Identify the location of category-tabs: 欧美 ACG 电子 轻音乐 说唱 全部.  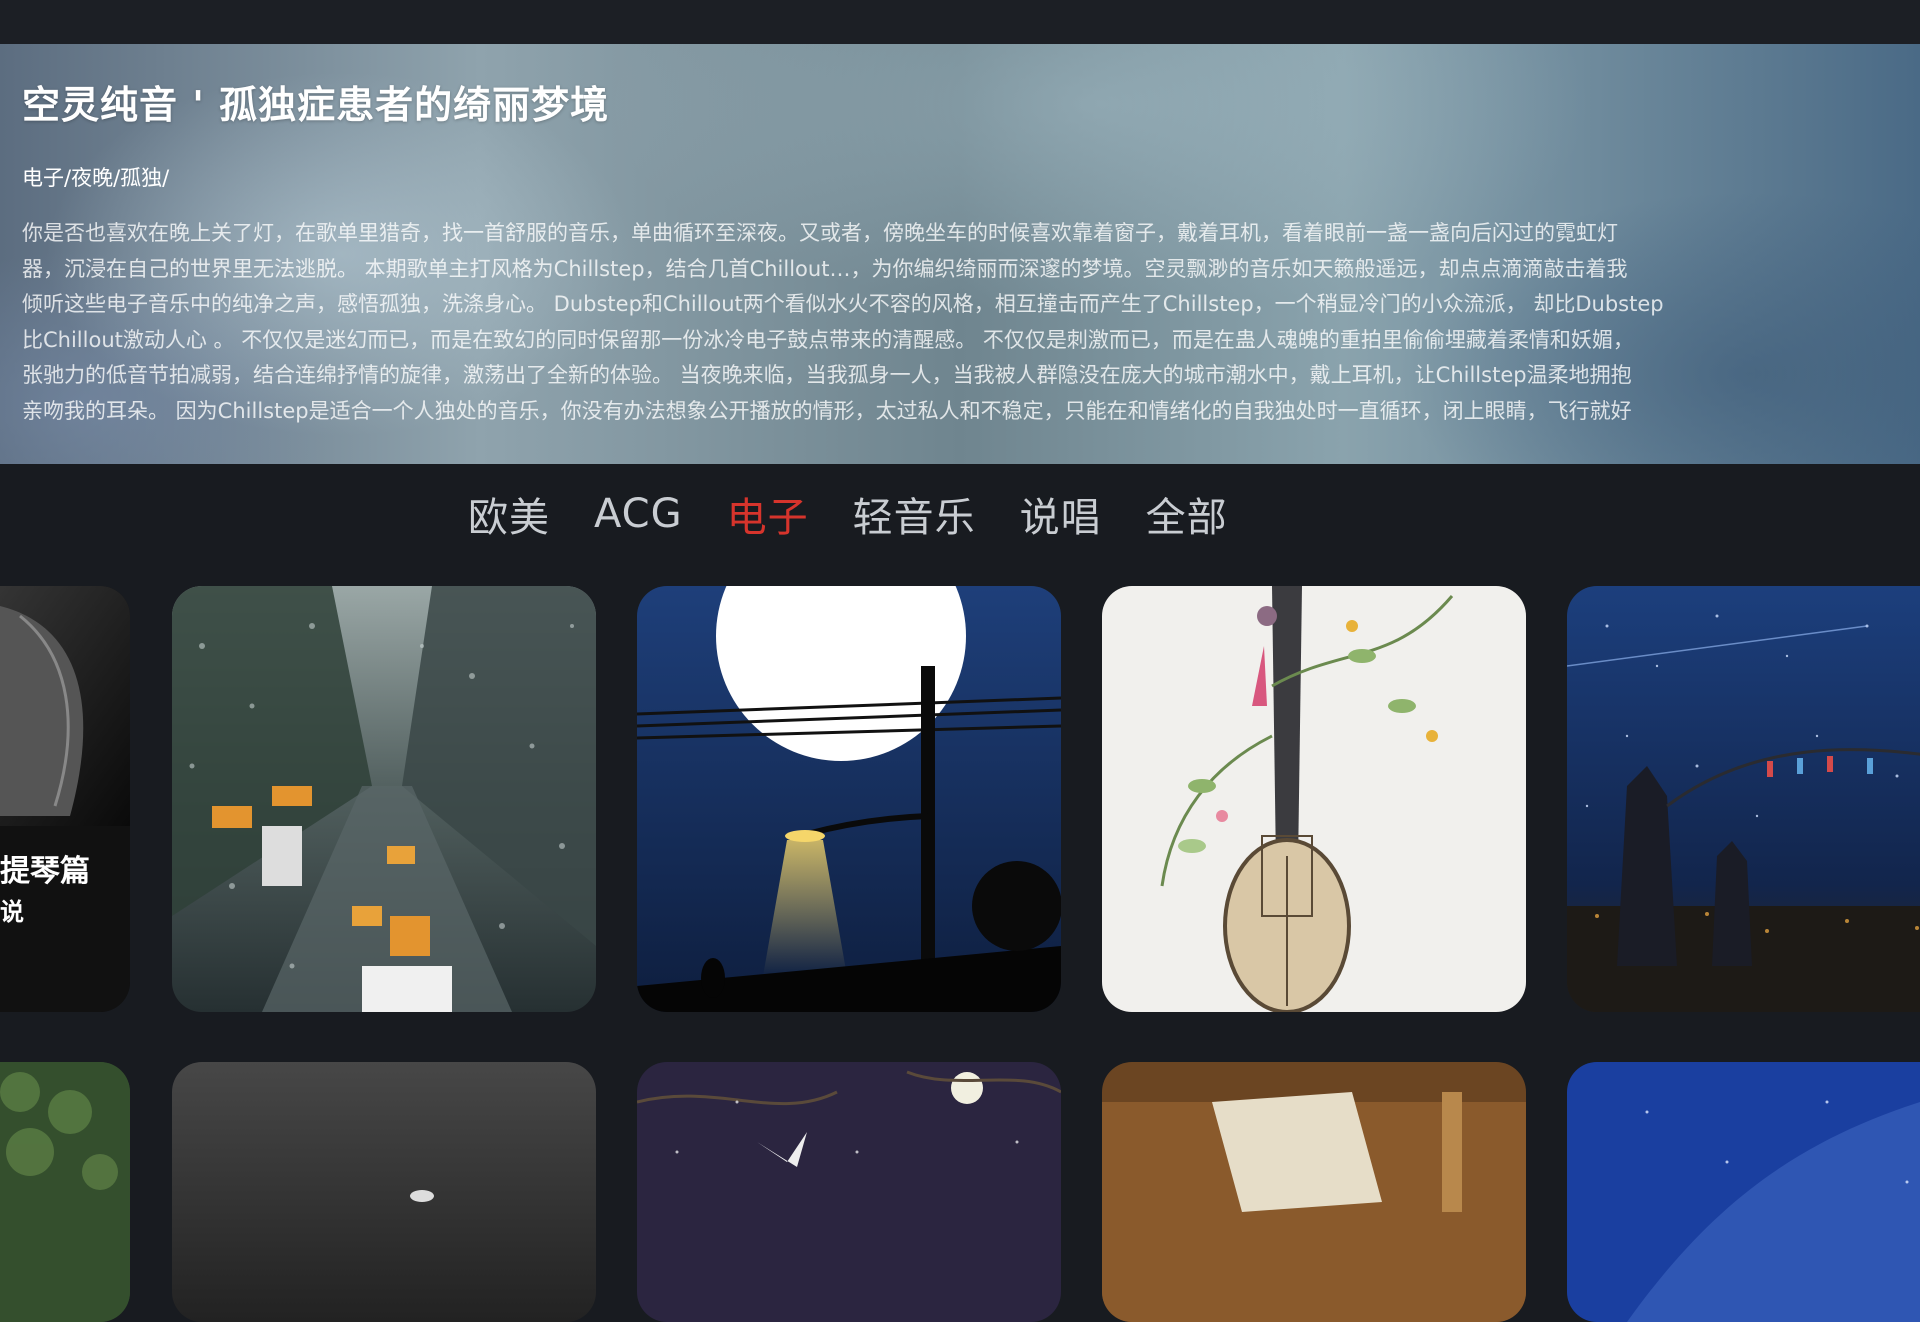
(870, 514).